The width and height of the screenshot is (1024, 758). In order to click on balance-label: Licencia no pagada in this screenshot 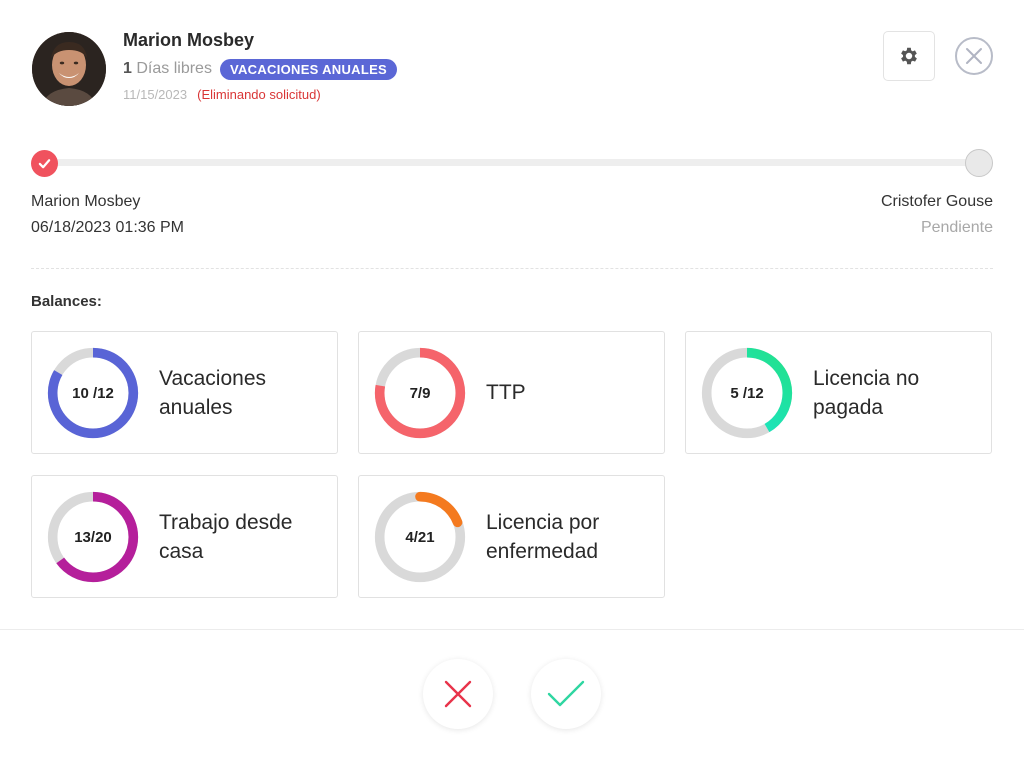, I will do `click(866, 392)`.